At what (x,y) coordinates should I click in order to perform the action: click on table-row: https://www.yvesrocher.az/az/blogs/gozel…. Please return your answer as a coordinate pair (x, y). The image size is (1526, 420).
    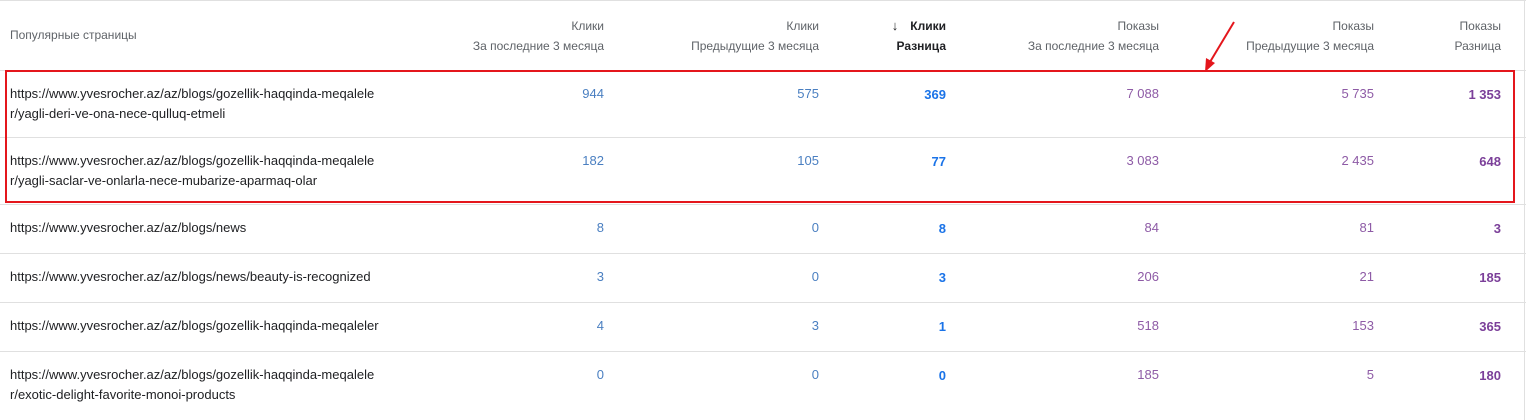
    Looking at the image, I should click on (763, 326).